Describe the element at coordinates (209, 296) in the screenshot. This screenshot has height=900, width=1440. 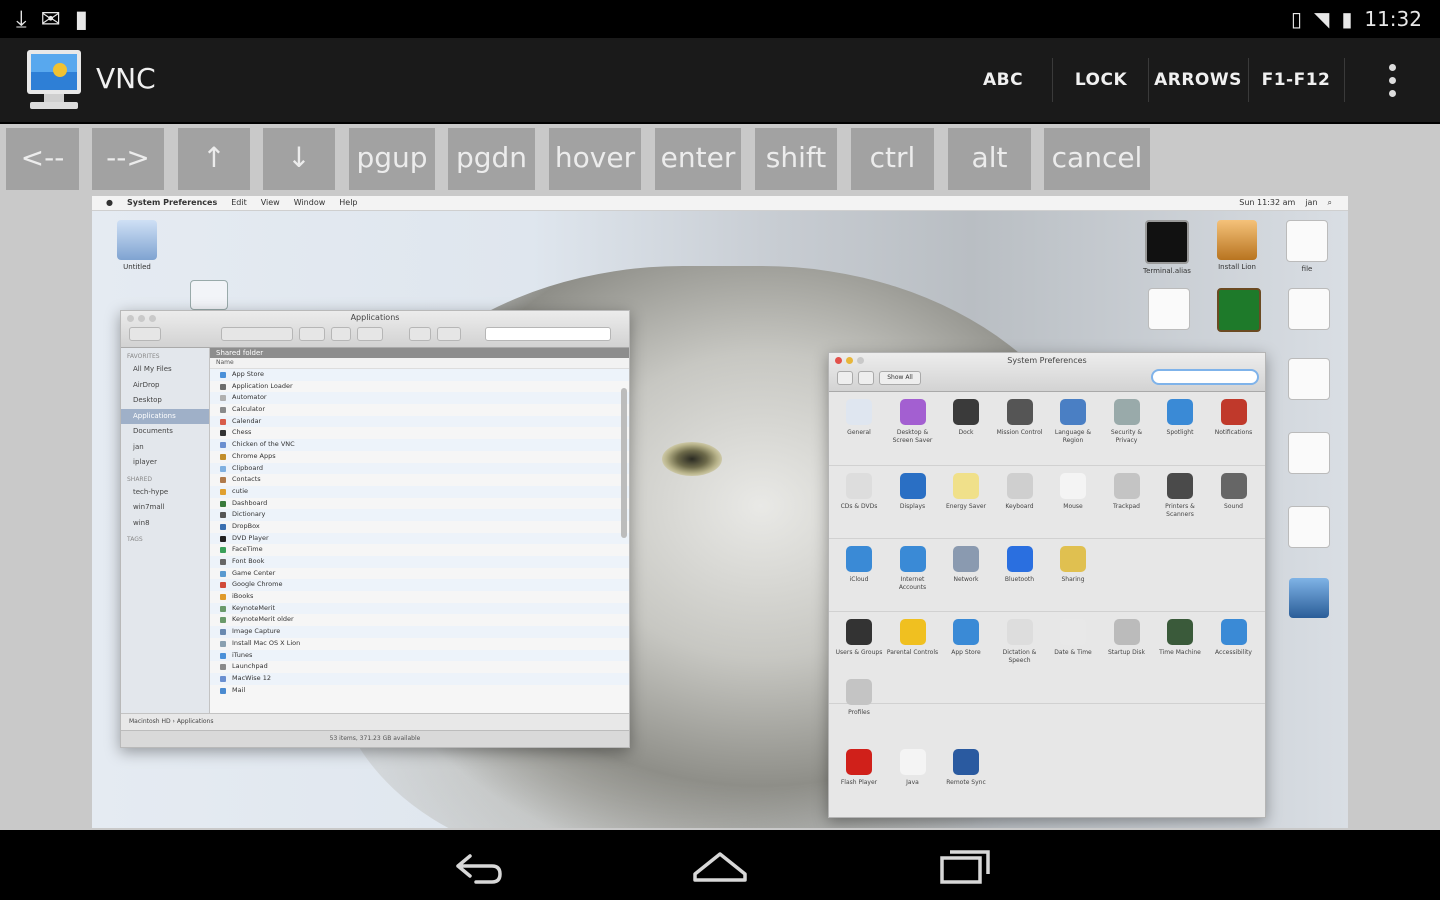
I see `desktop-icon-screenshot` at that location.